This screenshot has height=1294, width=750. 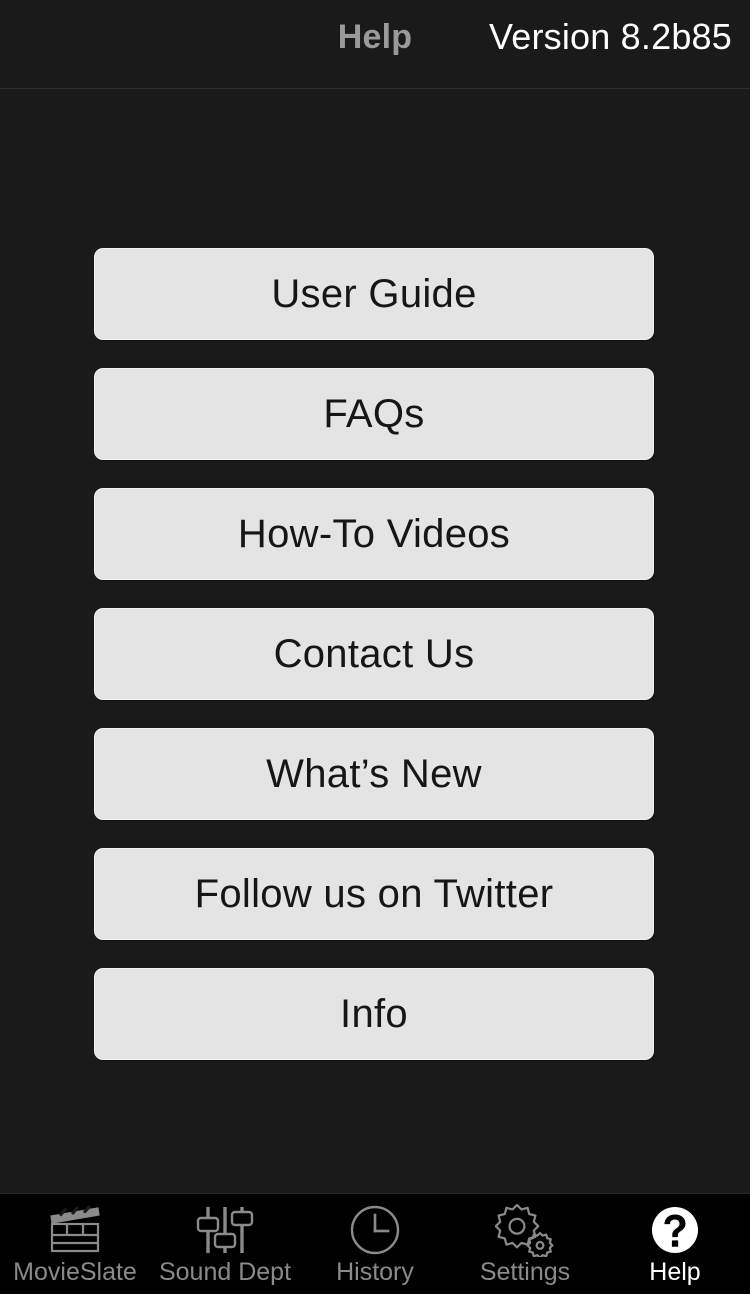 I want to click on menu-button-label: Follow us on Twitter, so click(x=374, y=894).